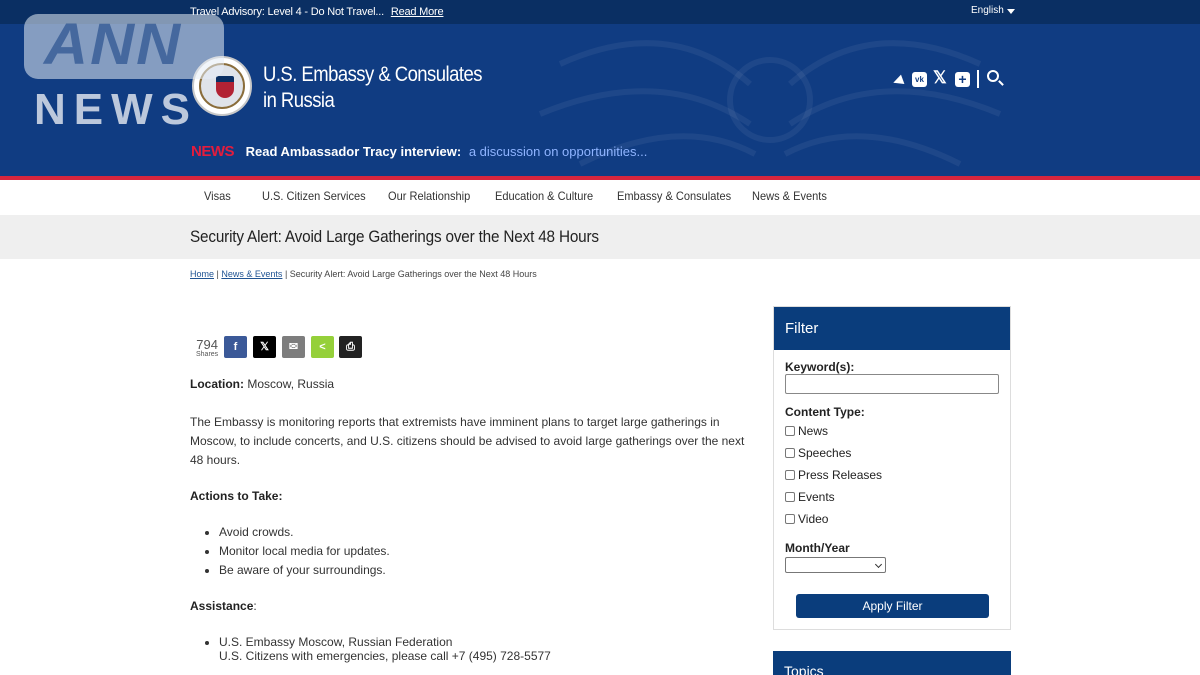 The width and height of the screenshot is (1200, 675). Describe the element at coordinates (314, 196) in the screenshot. I see `nav-item-citizen-services: U.S. Citizen Services` at that location.